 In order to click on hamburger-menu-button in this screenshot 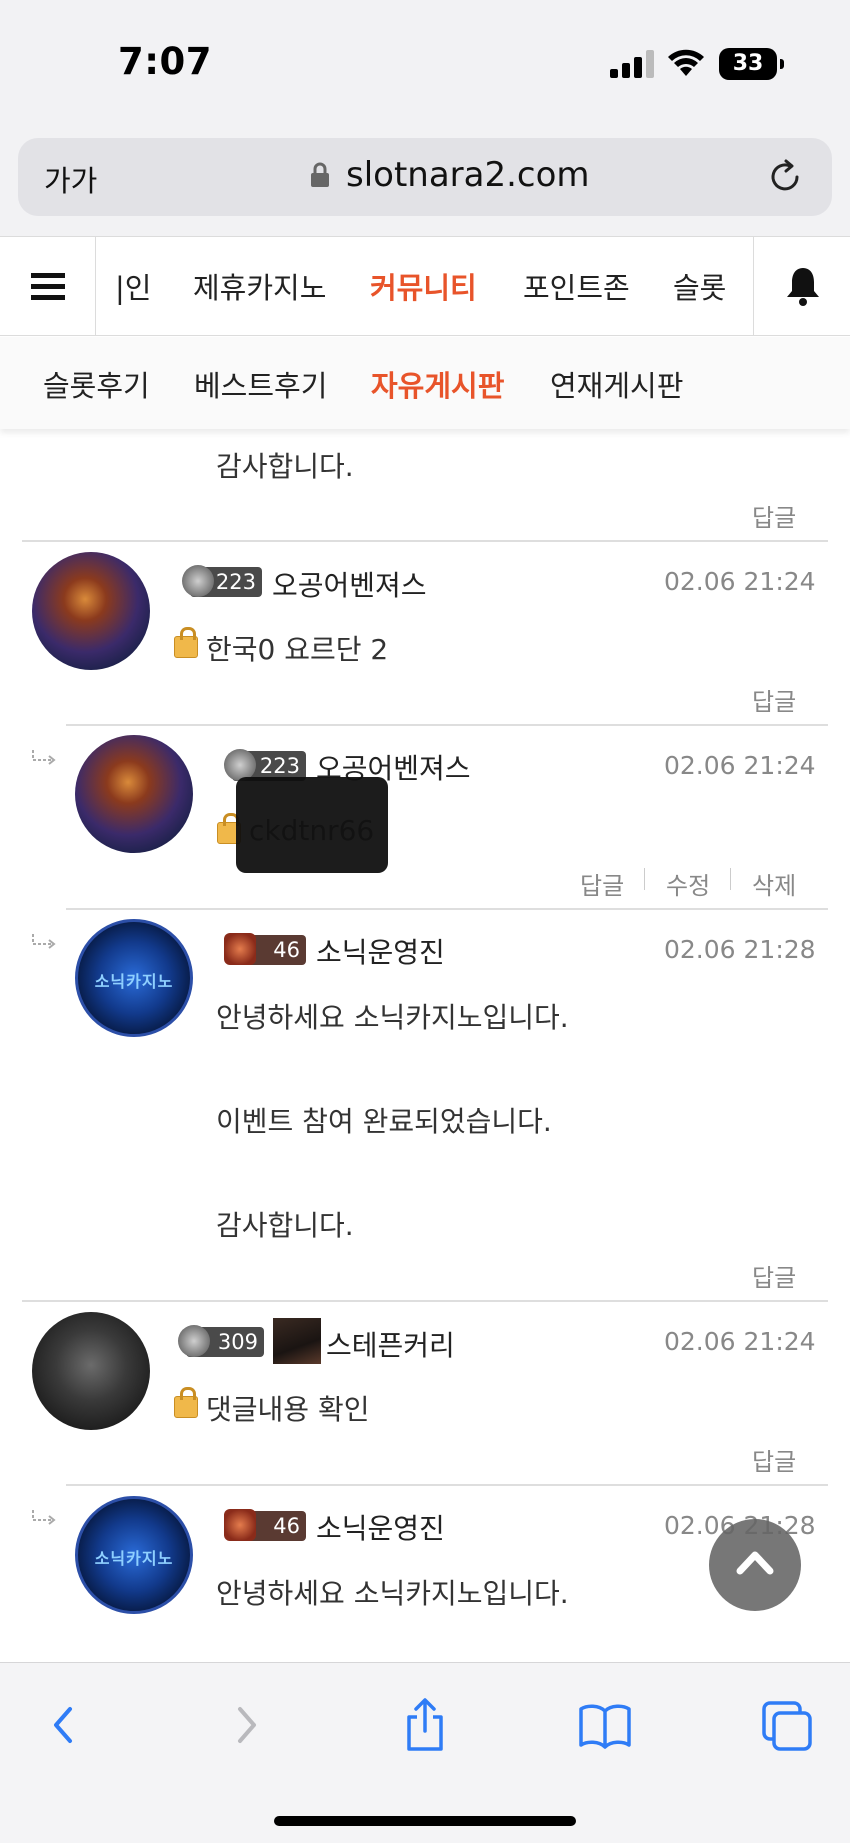, I will do `click(48, 286)`.